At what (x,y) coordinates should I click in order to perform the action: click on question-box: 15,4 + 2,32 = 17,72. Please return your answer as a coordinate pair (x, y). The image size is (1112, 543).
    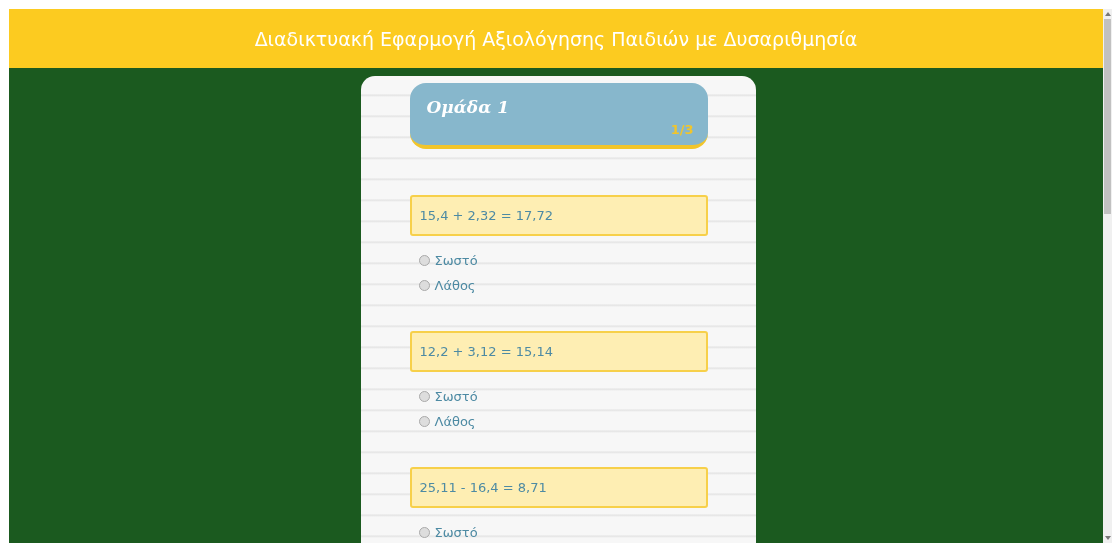
    Looking at the image, I should click on (558, 215).